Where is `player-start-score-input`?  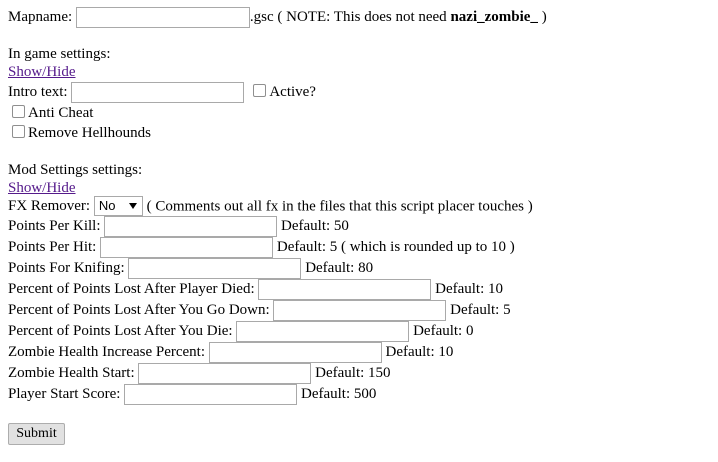
player-start-score-input is located at coordinates (211, 394).